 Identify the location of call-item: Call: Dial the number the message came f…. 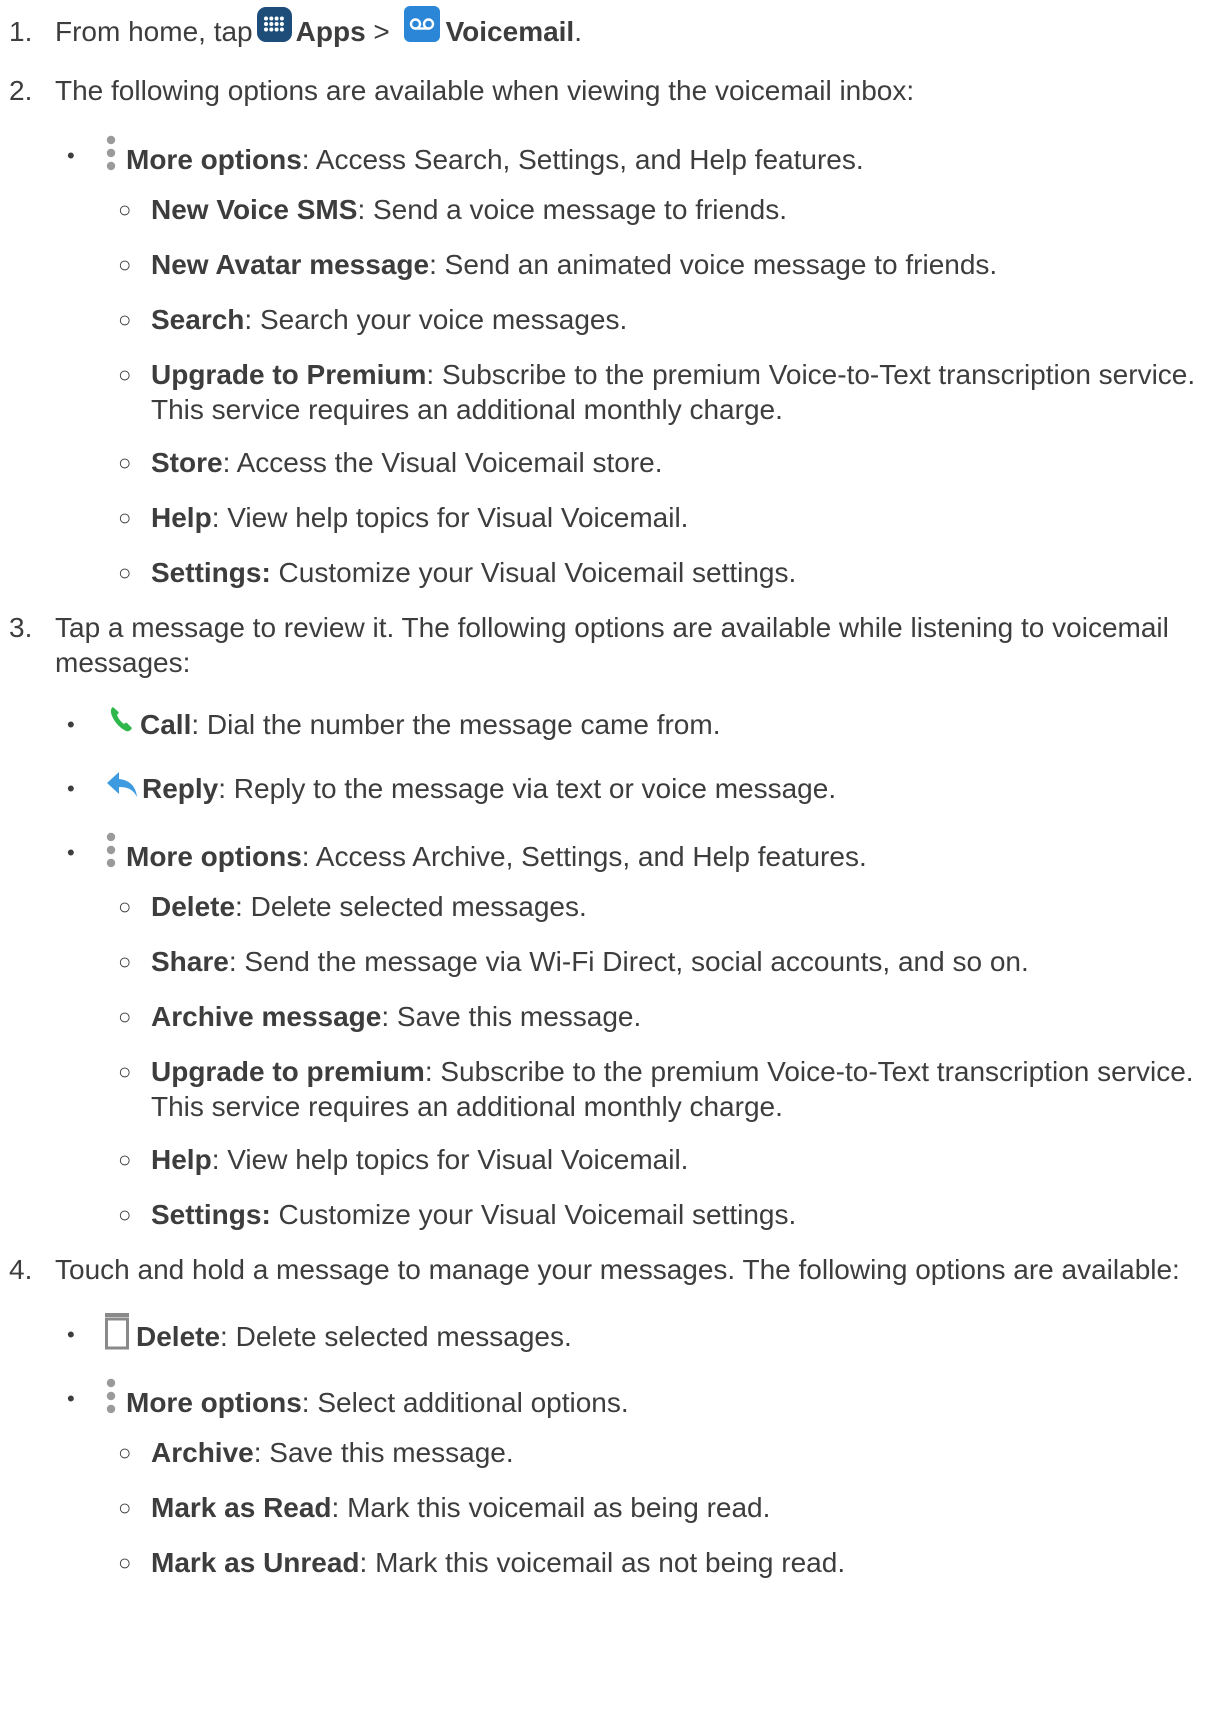
(413, 725).